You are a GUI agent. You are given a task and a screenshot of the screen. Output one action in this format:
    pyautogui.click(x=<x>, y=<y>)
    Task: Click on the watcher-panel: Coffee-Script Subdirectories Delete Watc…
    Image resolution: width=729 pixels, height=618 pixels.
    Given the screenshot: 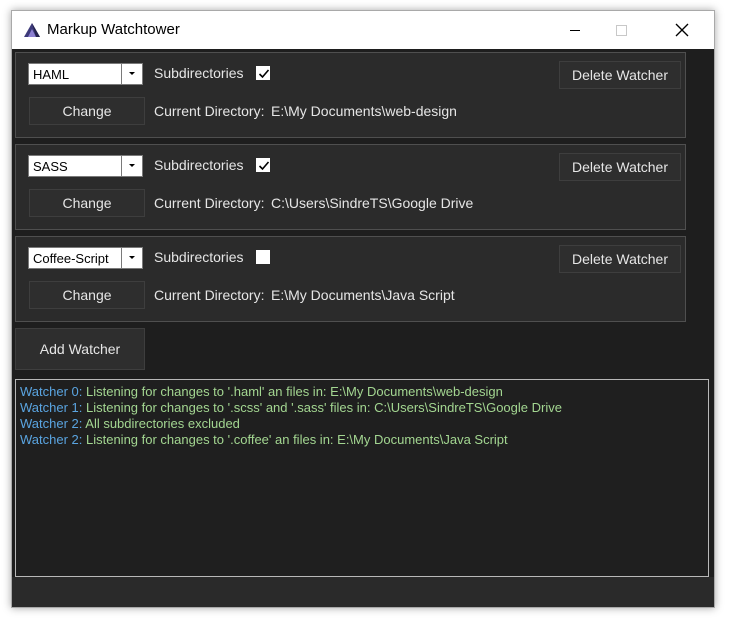 What is the action you would take?
    pyautogui.click(x=350, y=279)
    